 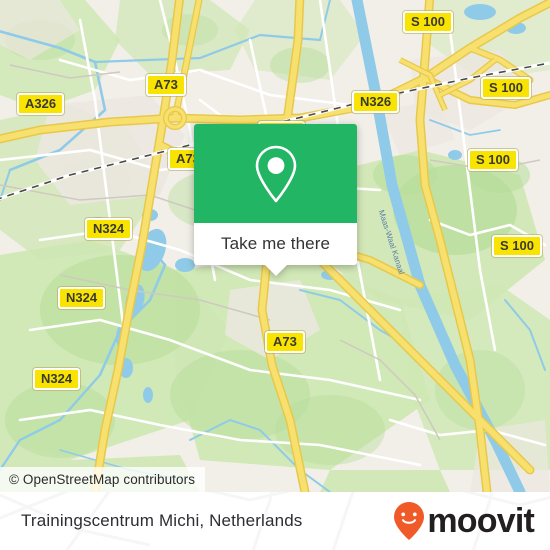 I want to click on take-me-there-label: Take me there, so click(x=275, y=243).